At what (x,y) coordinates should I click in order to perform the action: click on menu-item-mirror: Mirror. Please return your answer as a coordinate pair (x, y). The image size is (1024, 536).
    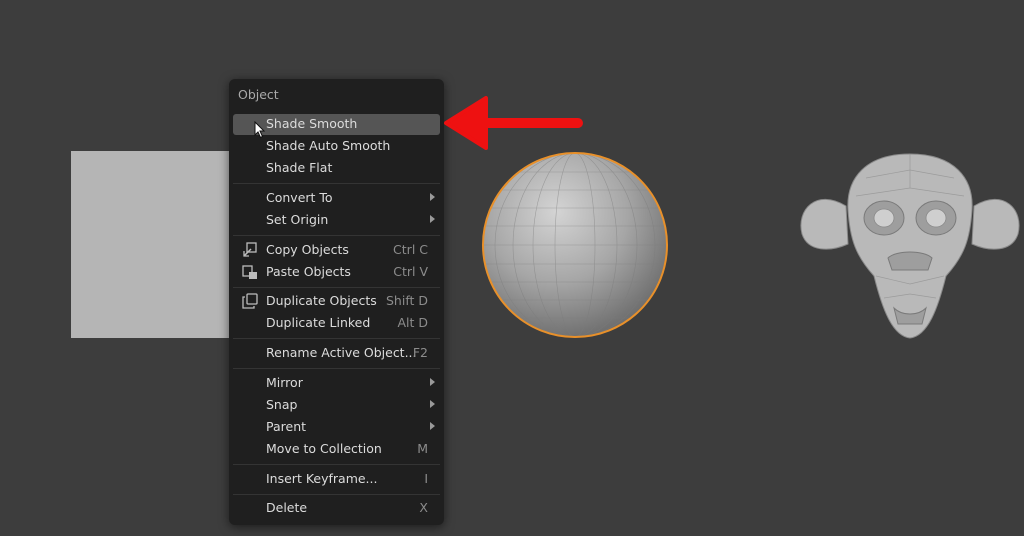
    Looking at the image, I should click on (336, 383).